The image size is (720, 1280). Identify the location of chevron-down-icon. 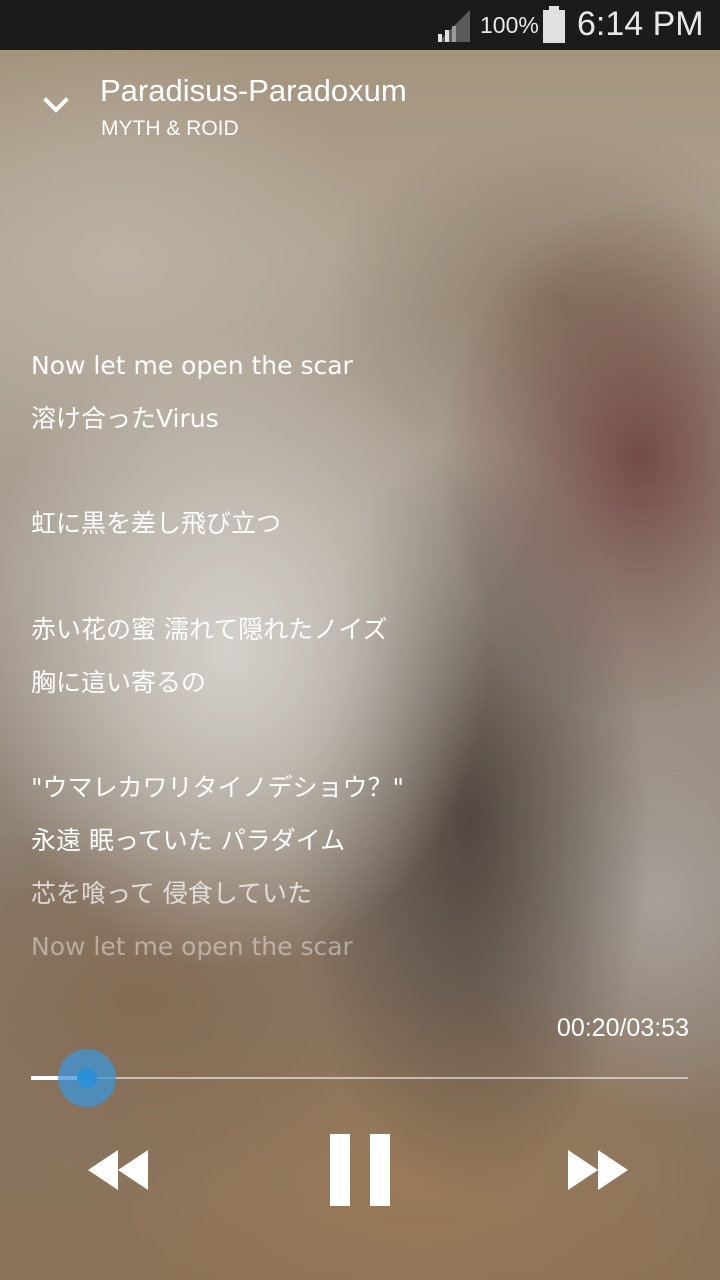
(56, 106).